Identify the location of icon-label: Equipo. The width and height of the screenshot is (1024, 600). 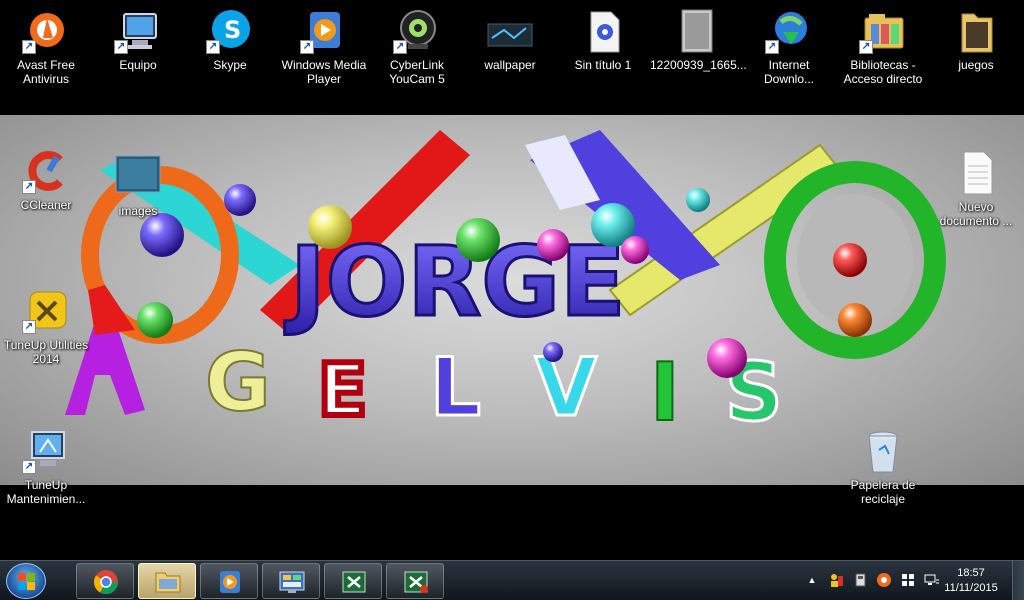
(138, 65).